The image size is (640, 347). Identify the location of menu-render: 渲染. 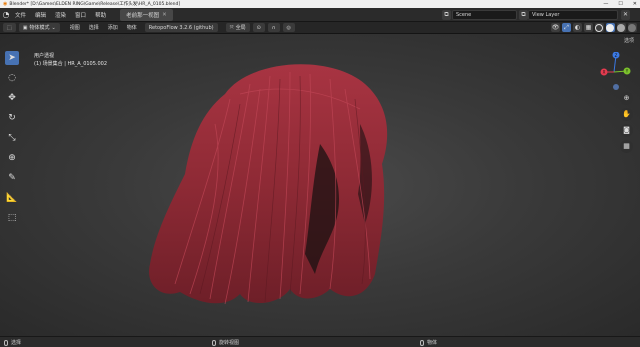
(60, 15).